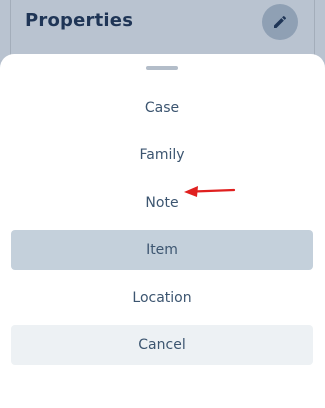 This screenshot has width=325, height=408. I want to click on option-item-label: Item, so click(162, 250).